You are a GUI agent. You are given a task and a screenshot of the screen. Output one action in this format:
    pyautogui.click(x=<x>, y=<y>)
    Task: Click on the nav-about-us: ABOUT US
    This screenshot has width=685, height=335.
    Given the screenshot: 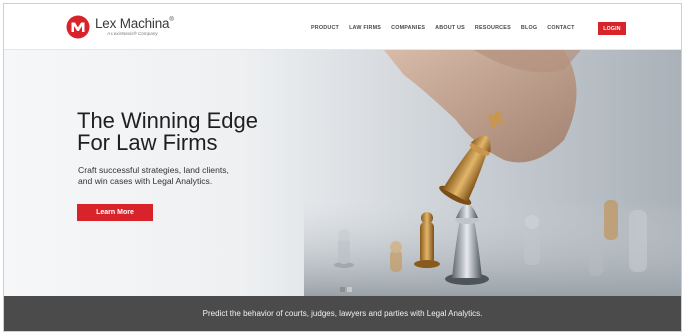 What is the action you would take?
    pyautogui.click(x=450, y=28)
    